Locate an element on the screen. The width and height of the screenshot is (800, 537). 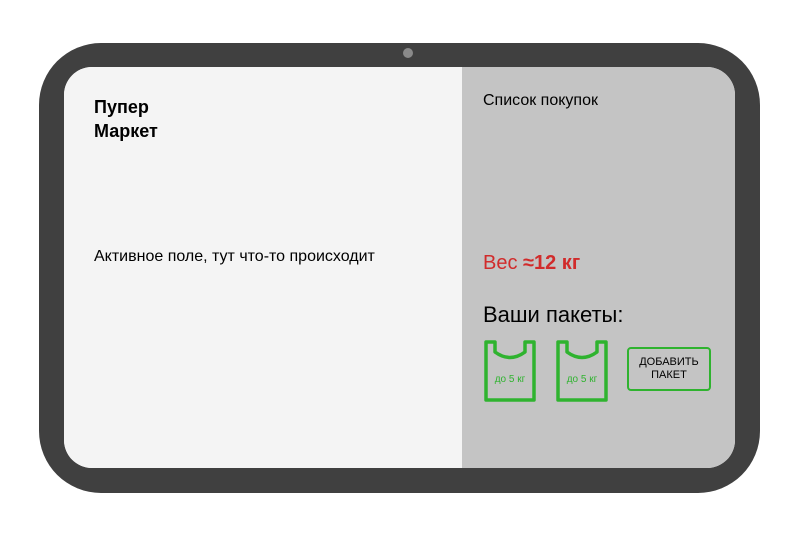
shopping-list-title: Список покупок is located at coordinates (540, 100).